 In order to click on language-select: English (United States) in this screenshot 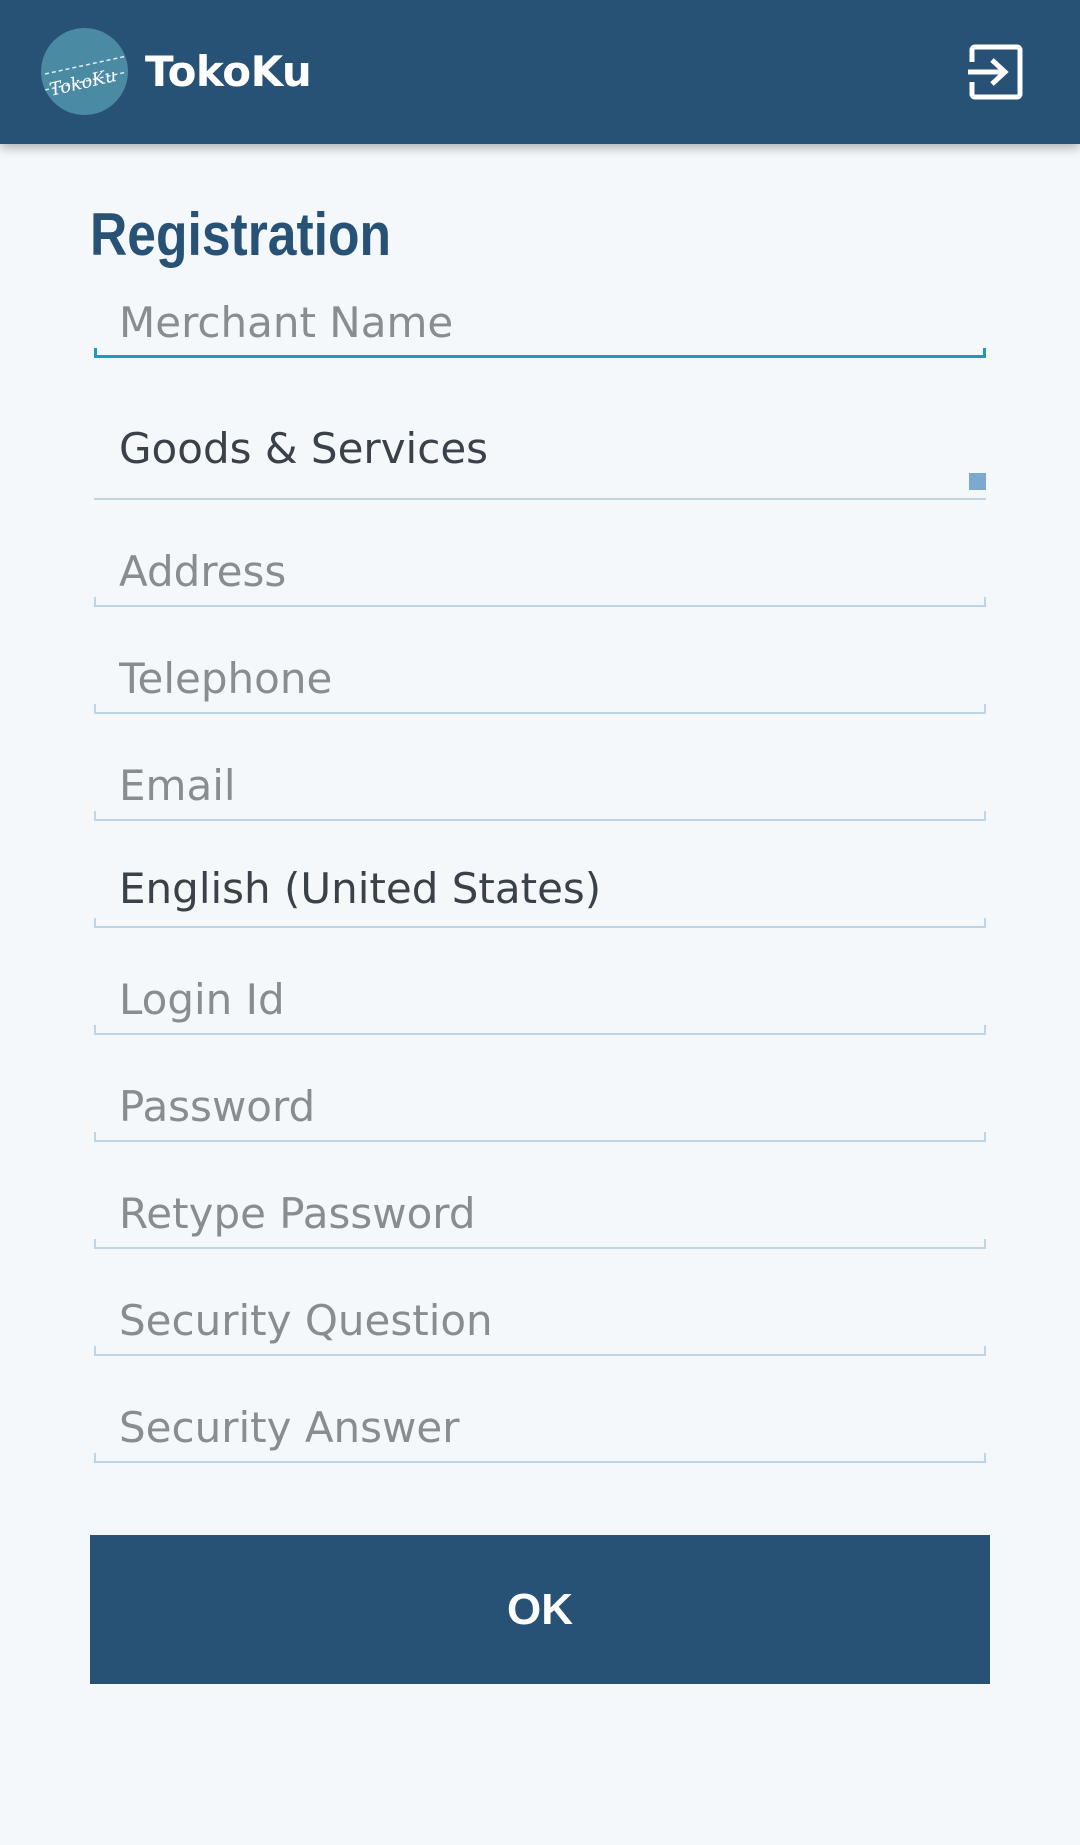, I will do `click(540, 892)`.